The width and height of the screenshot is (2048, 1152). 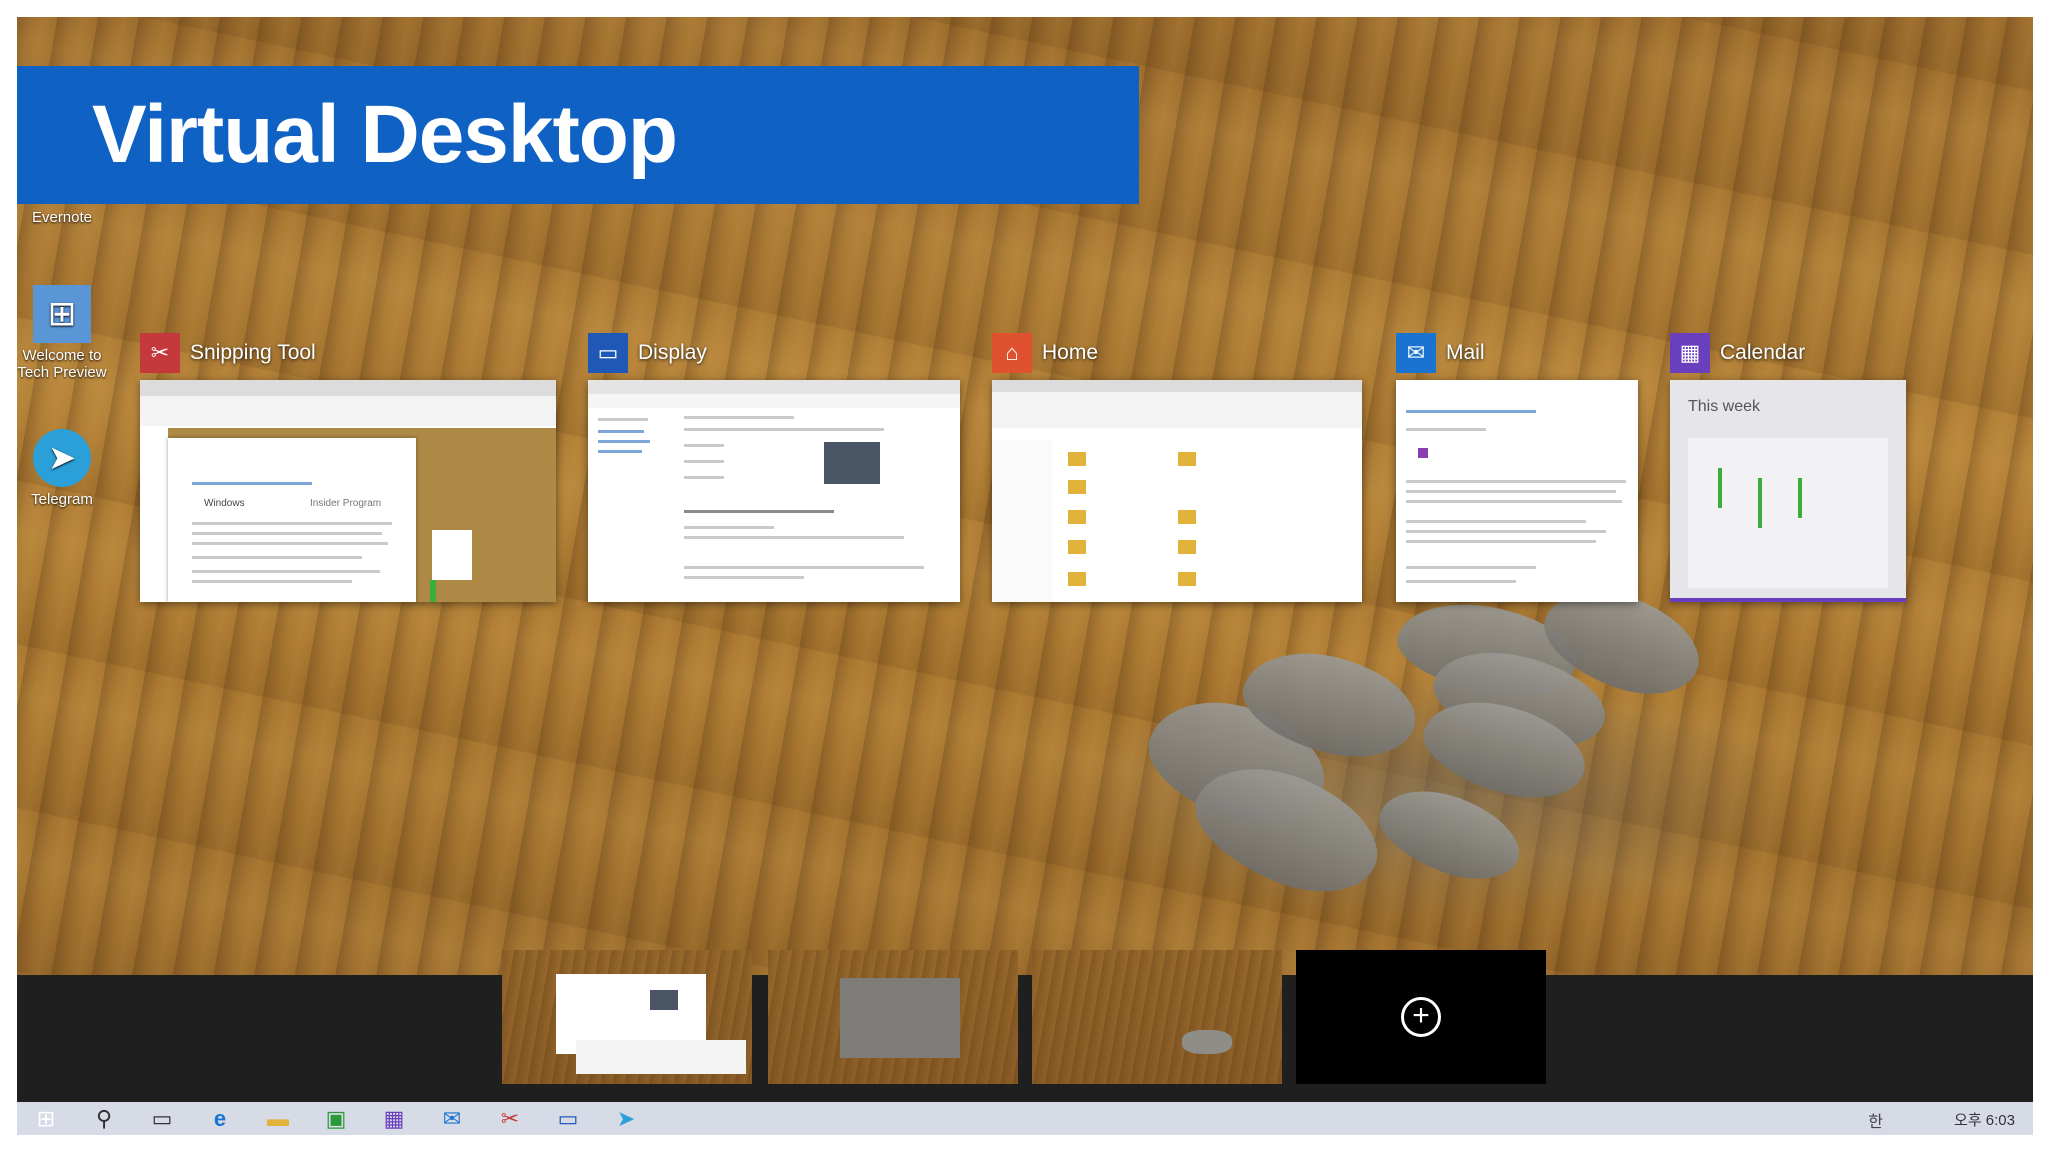 What do you see at coordinates (224, 503) in the screenshot?
I see `snipping-brand: Windows` at bounding box center [224, 503].